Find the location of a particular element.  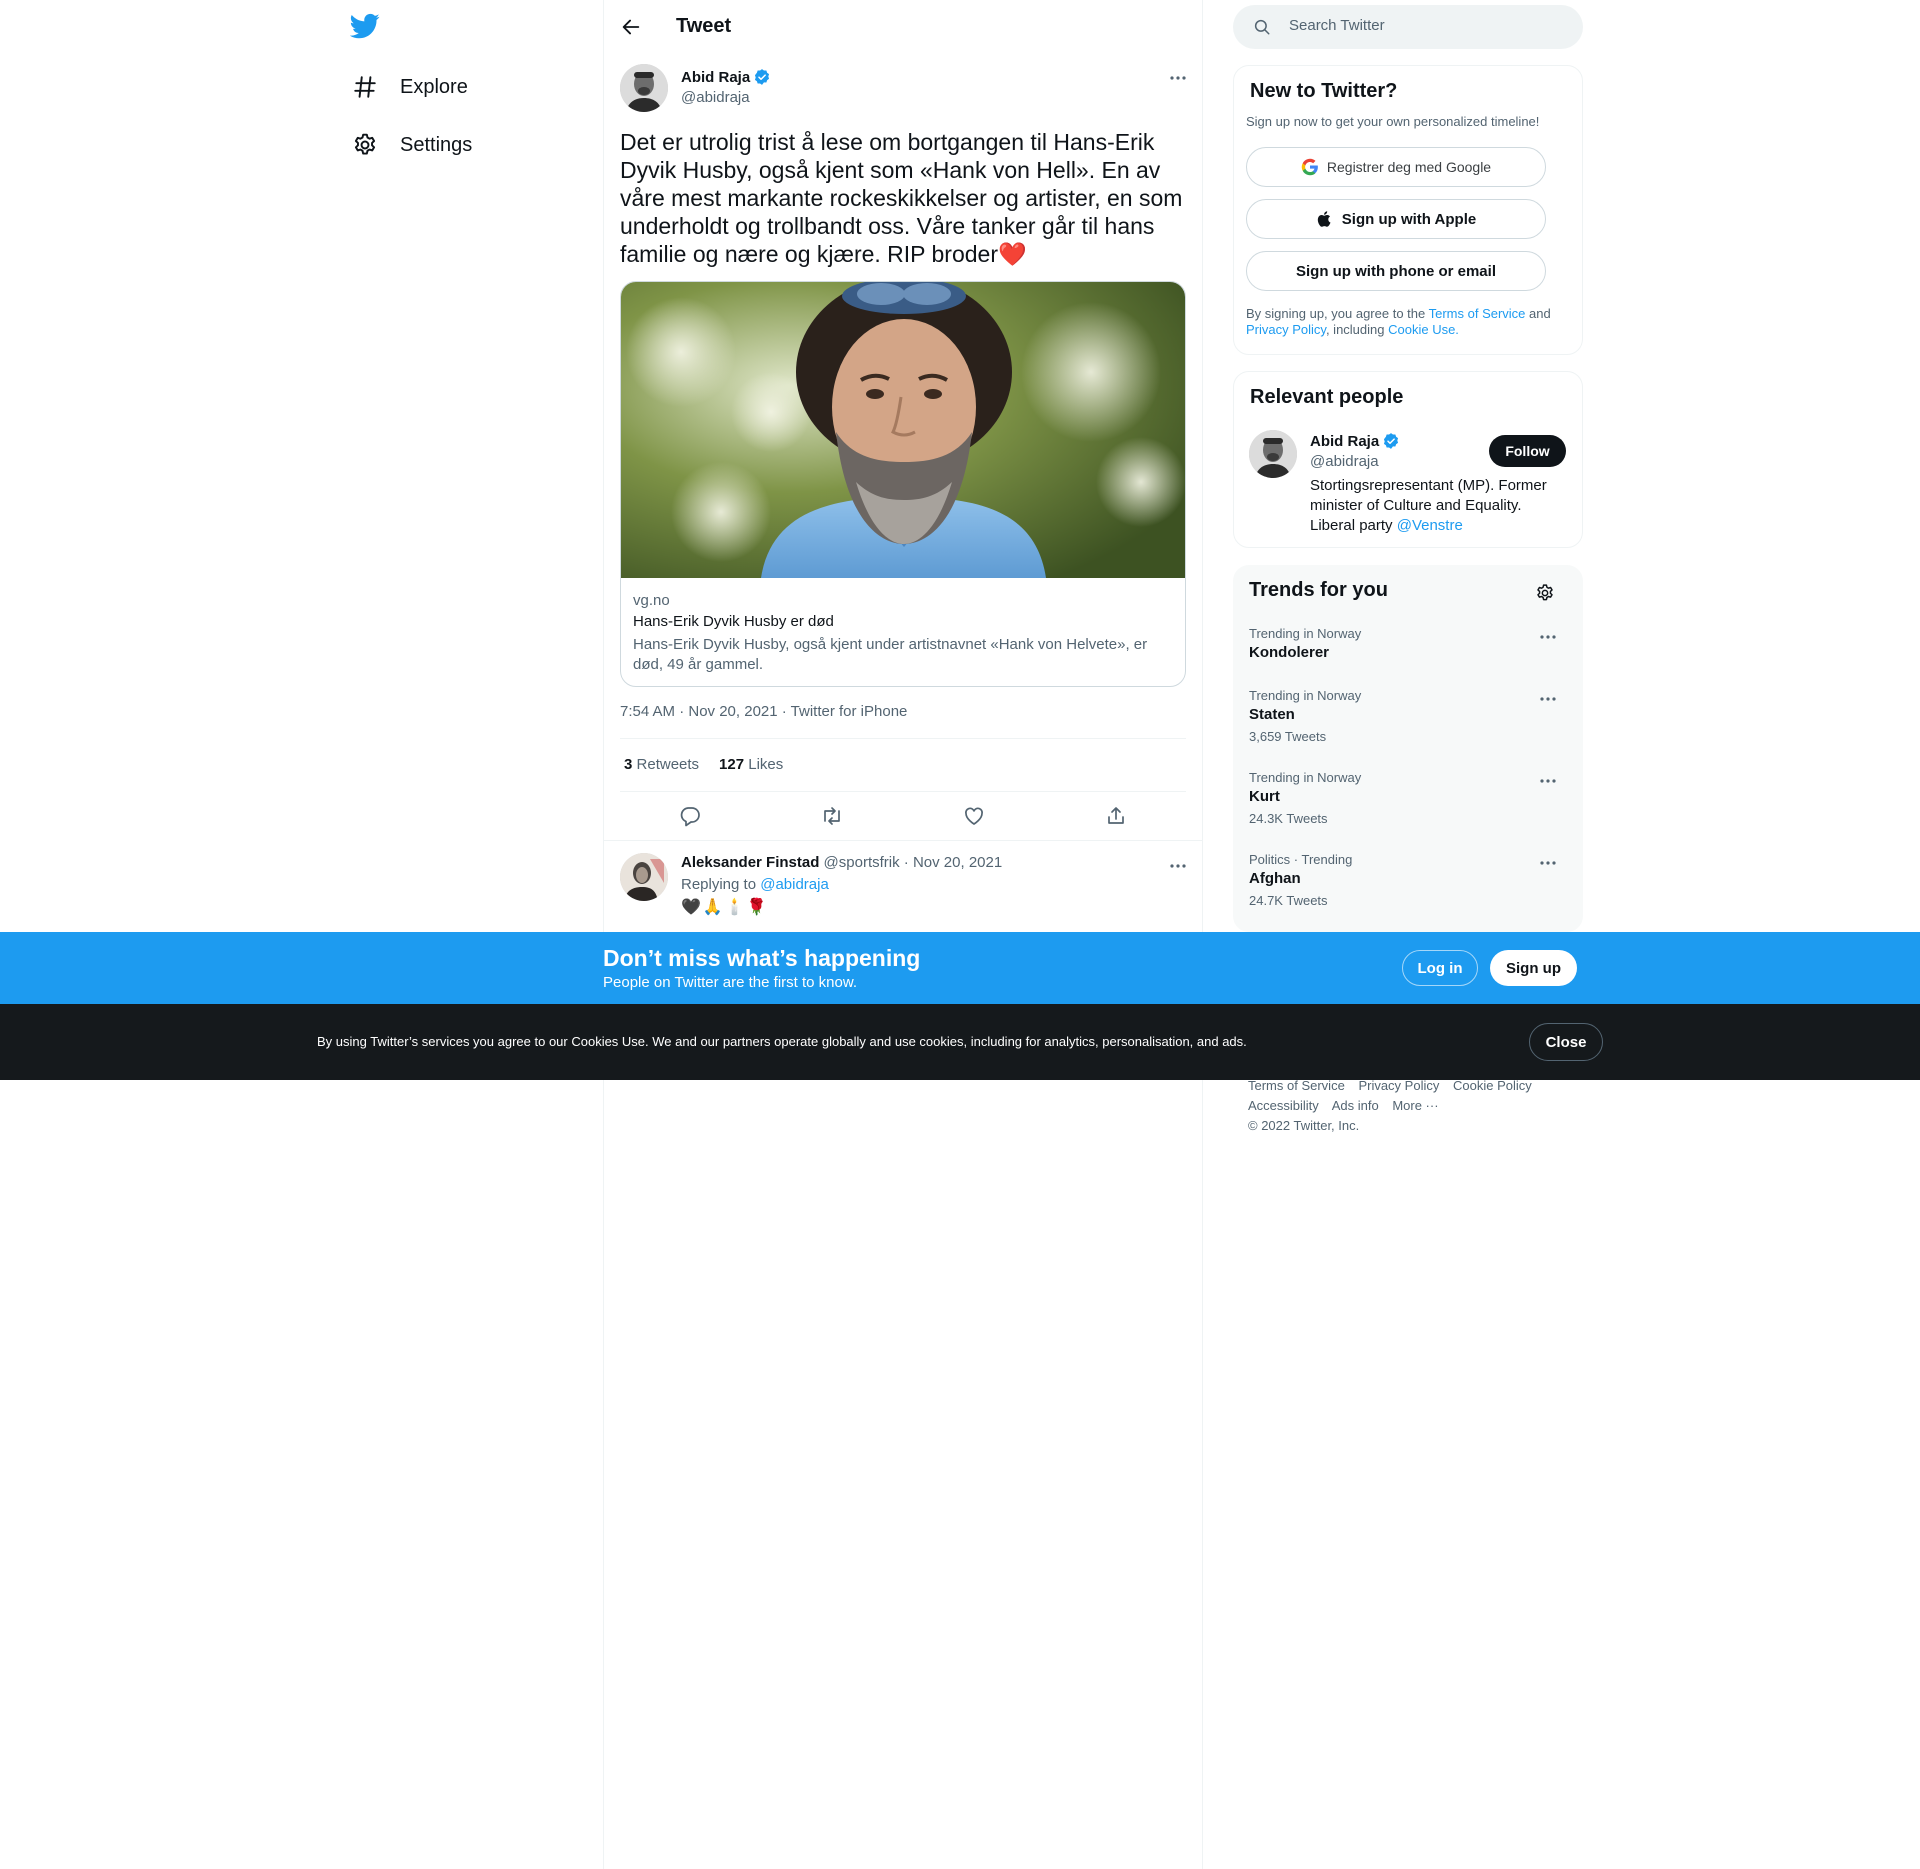

footer-cookie-link: Cookie Policy is located at coordinates (1492, 1085).